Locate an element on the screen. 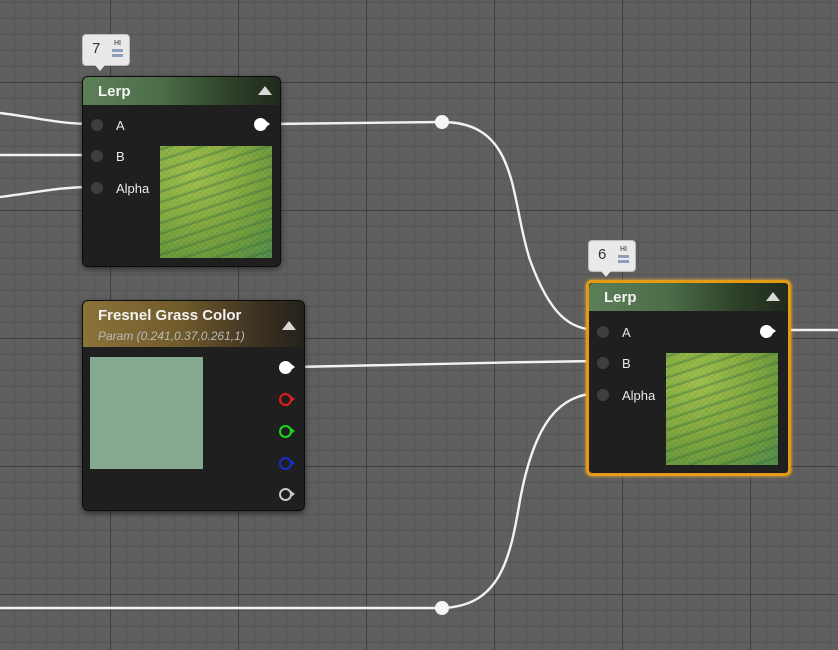  output-pin-g is located at coordinates (287, 431).